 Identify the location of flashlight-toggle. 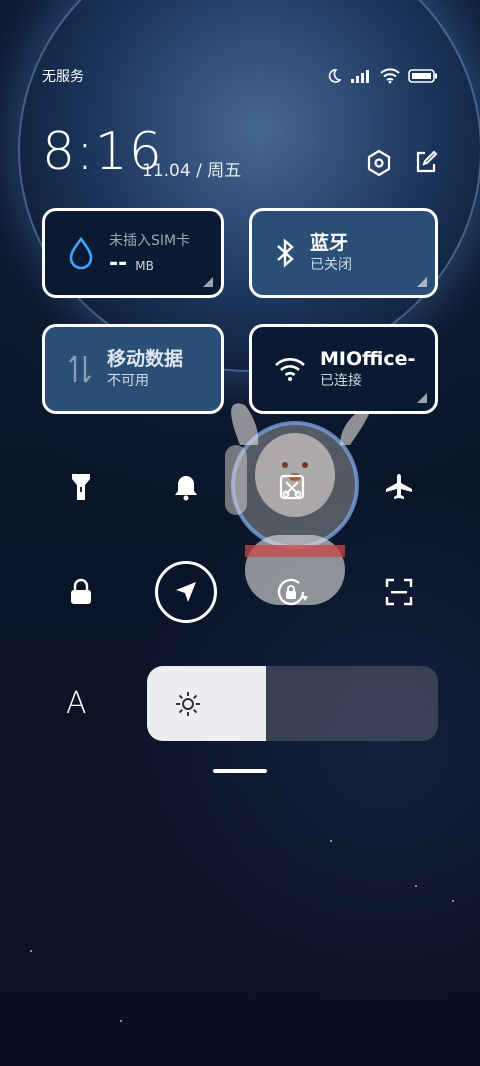
(81, 487).